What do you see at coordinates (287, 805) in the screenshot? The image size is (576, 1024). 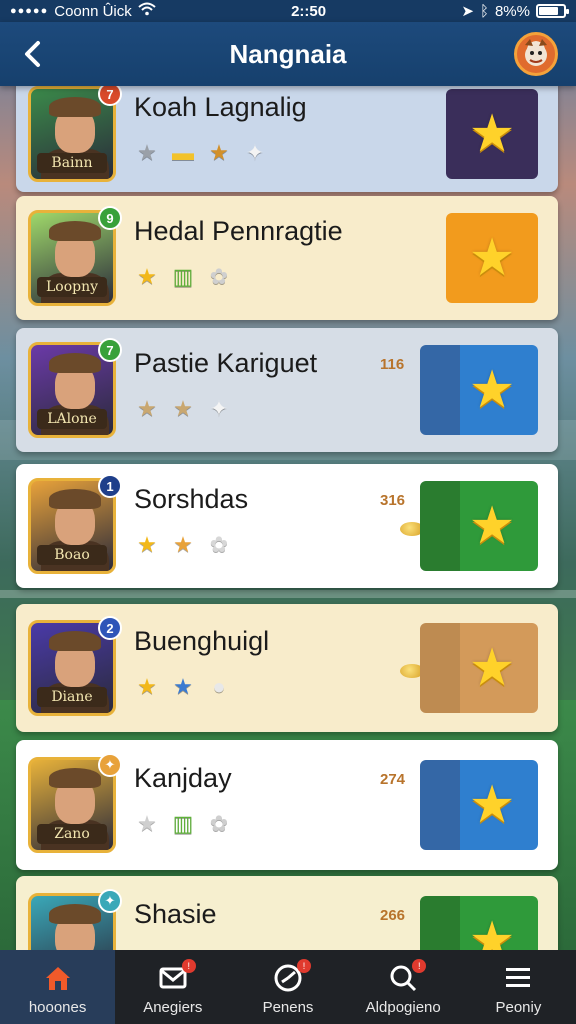 I see `list-item: Zano ✦ Kanjday ★ ▥ ✿ 274 ★` at bounding box center [287, 805].